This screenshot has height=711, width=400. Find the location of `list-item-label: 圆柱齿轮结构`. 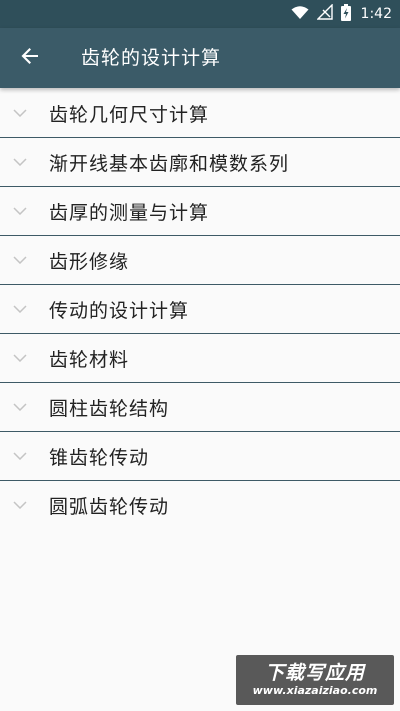

list-item-label: 圆柱齿轮结构 is located at coordinates (109, 408).